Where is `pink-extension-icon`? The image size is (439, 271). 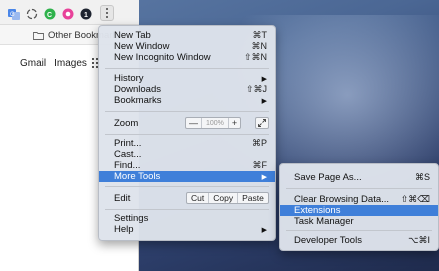 pink-extension-icon is located at coordinates (68, 14).